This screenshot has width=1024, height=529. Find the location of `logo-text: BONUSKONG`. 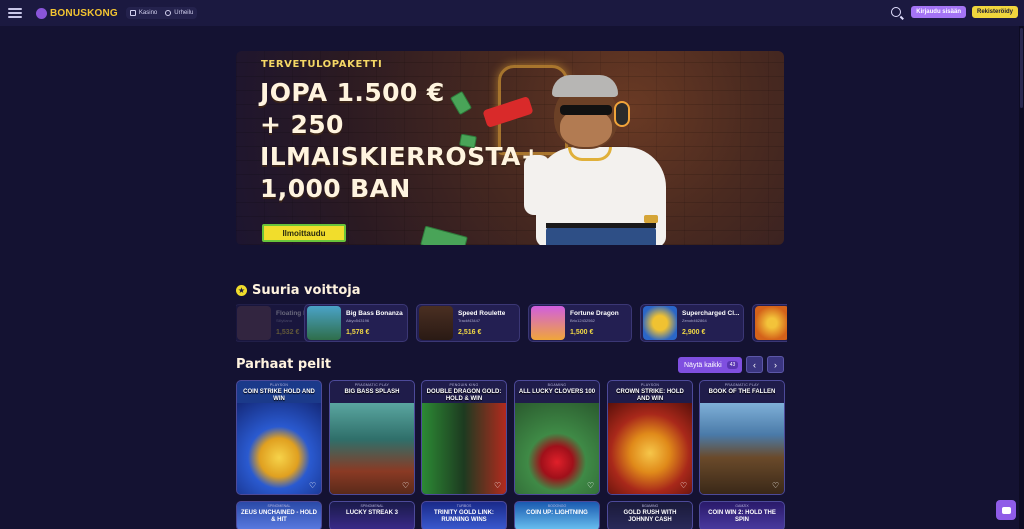

logo-text: BONUSKONG is located at coordinates (84, 13).